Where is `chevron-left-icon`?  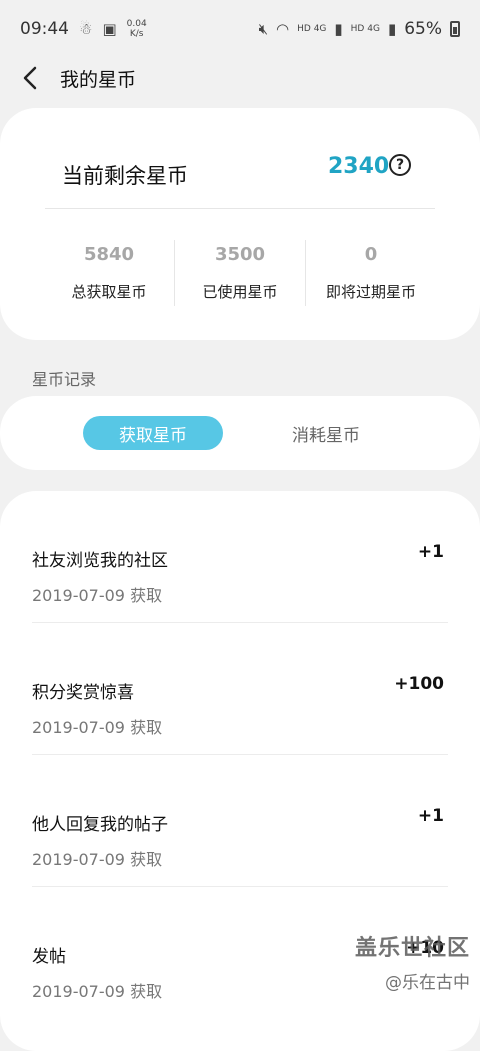 chevron-left-icon is located at coordinates (30, 78).